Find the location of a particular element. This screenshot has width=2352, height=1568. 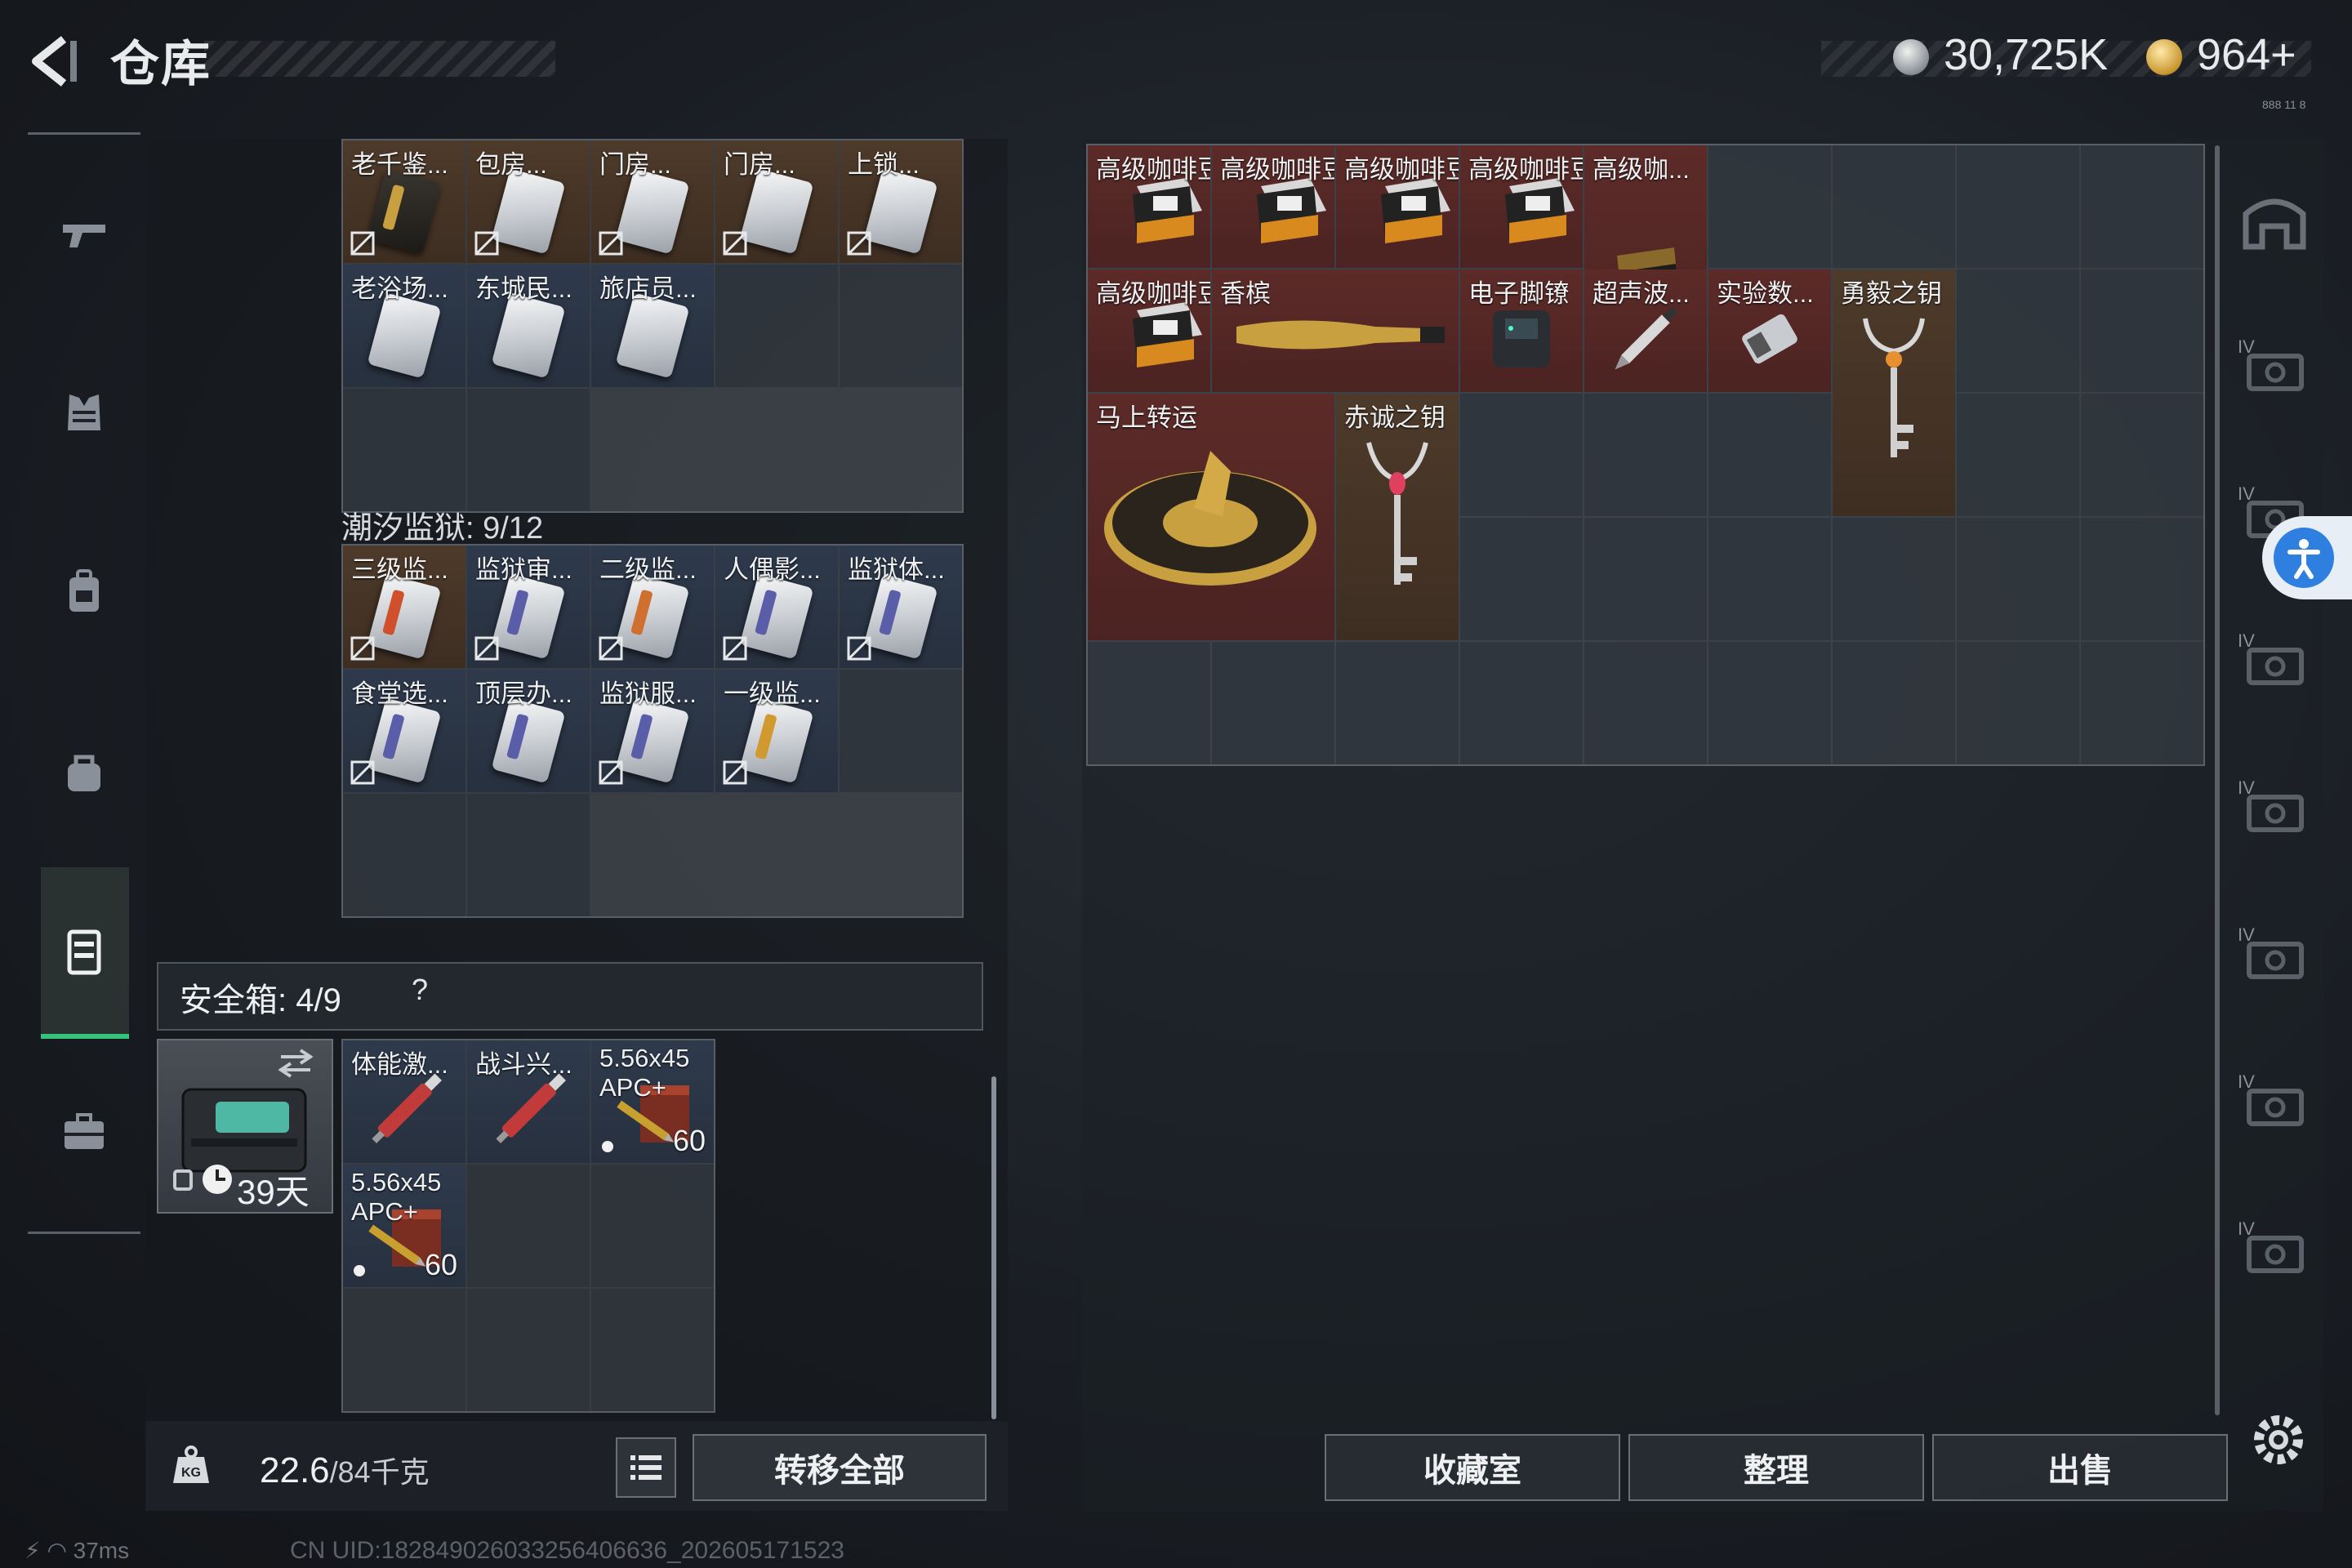

collection-room-button: 收藏室 is located at coordinates (1472, 1467).